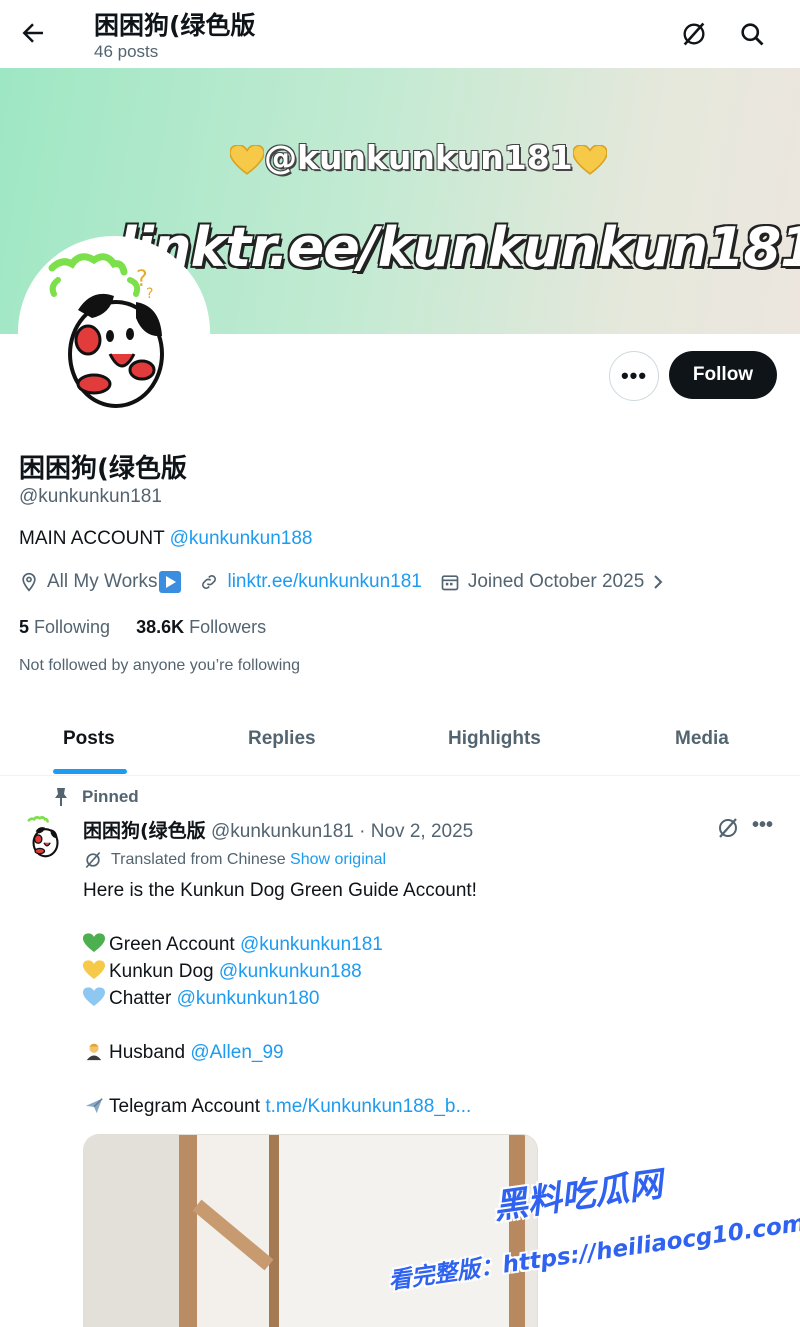 Image resolution: width=800 pixels, height=1327 pixels. I want to click on profile-handle: @kunkunkun181, so click(90, 496).